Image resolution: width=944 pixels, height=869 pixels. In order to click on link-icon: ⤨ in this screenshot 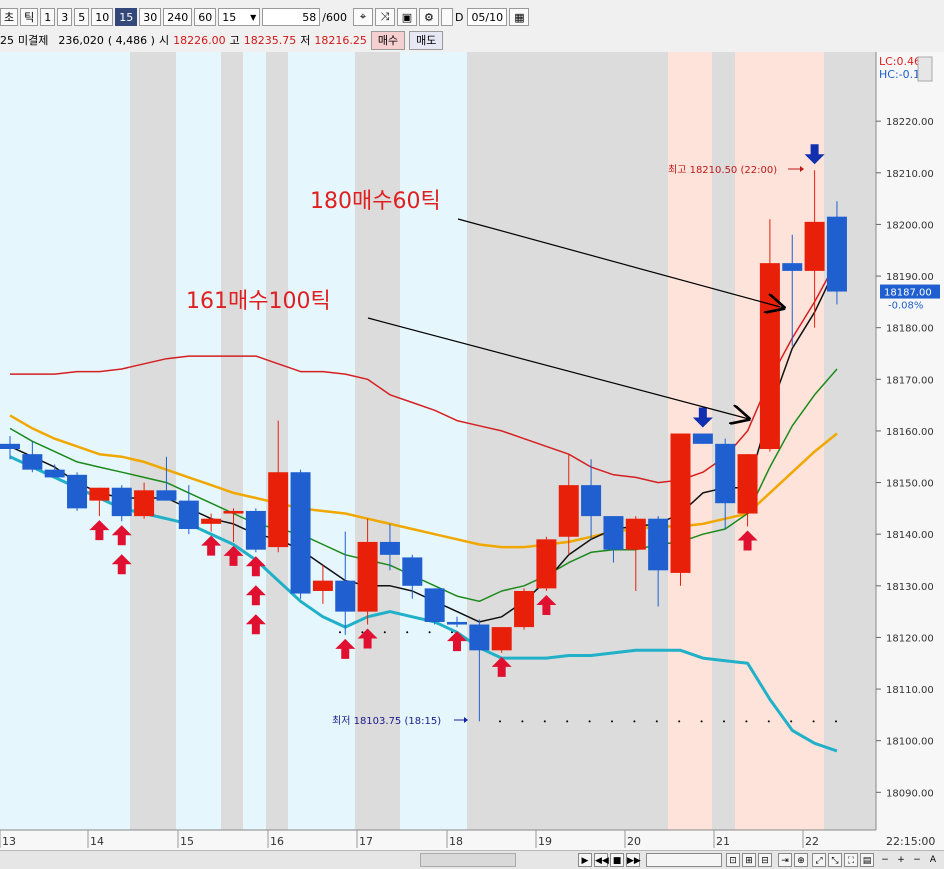, I will do `click(384, 17)`.